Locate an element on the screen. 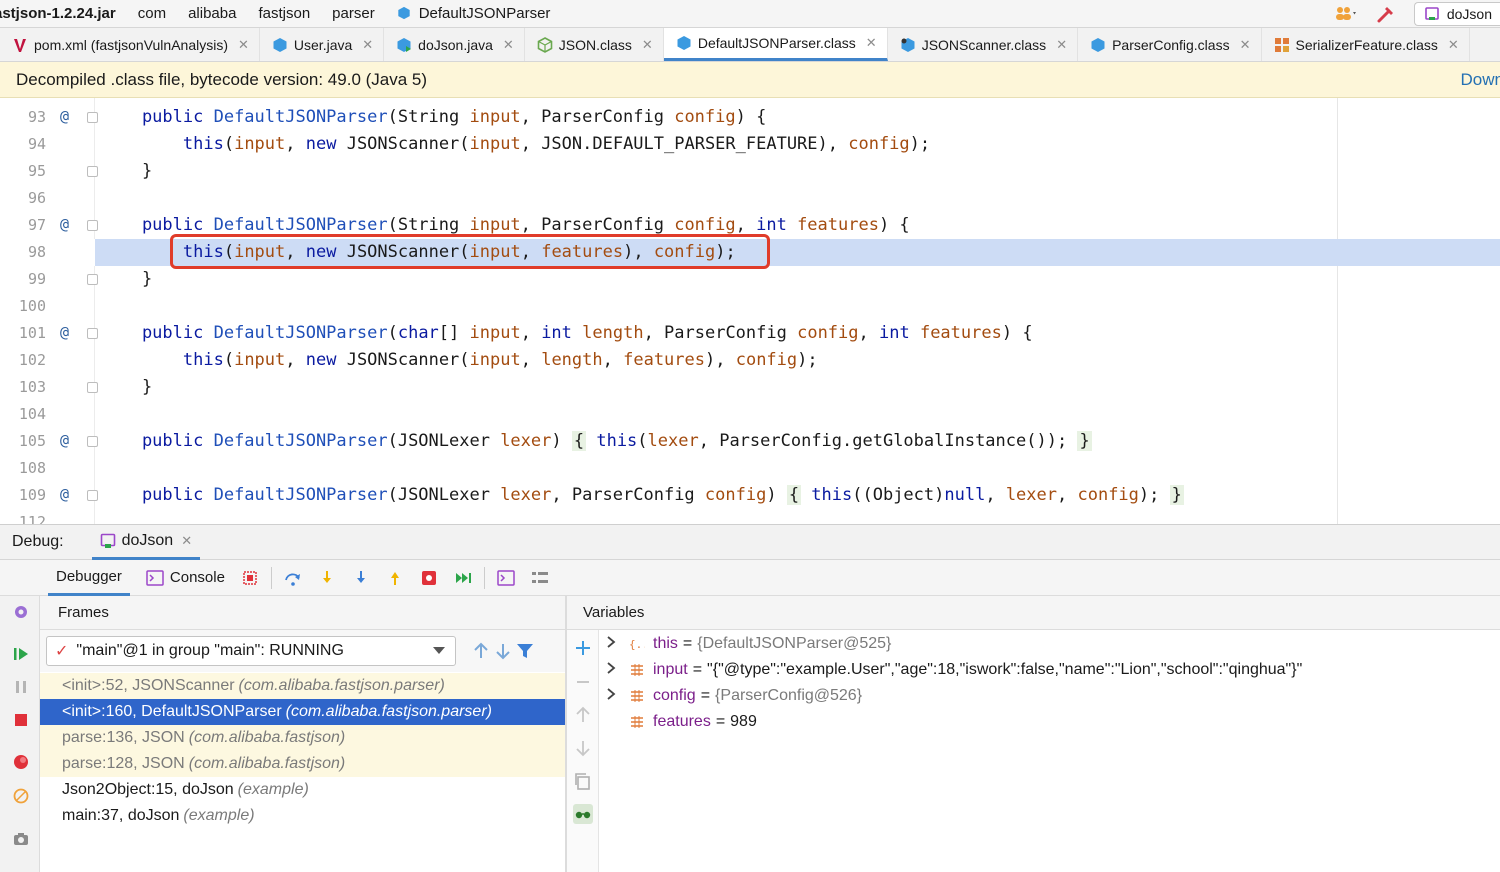 The width and height of the screenshot is (1500, 872). breadcrumb-com: com is located at coordinates (152, 13).